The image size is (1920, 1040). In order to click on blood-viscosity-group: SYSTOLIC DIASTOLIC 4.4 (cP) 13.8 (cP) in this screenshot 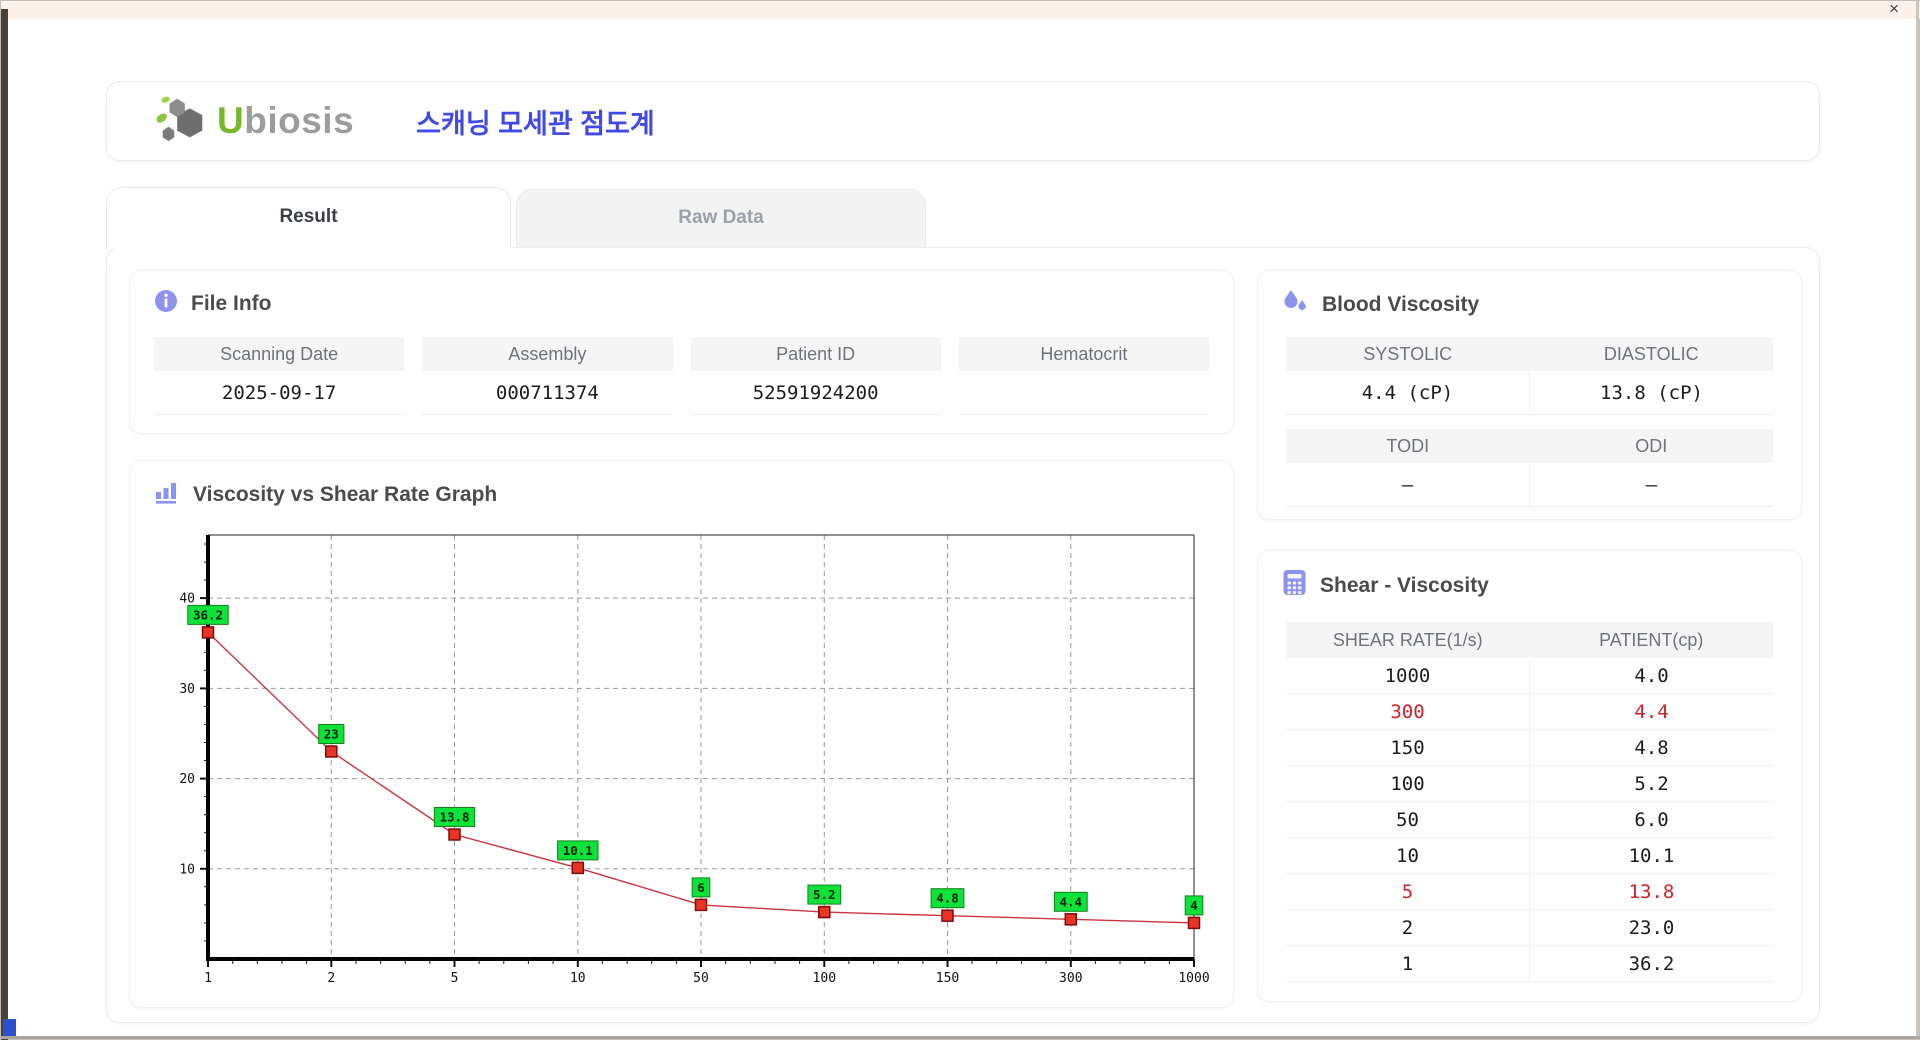, I will do `click(1529, 376)`.